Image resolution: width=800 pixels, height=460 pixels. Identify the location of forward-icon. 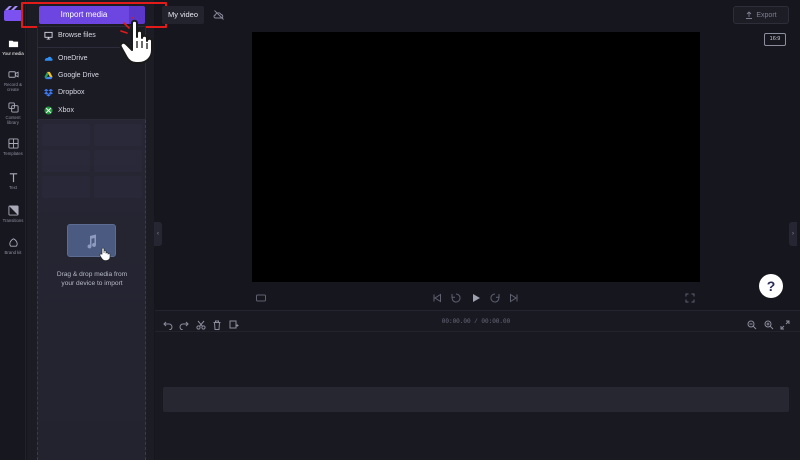
(495, 298).